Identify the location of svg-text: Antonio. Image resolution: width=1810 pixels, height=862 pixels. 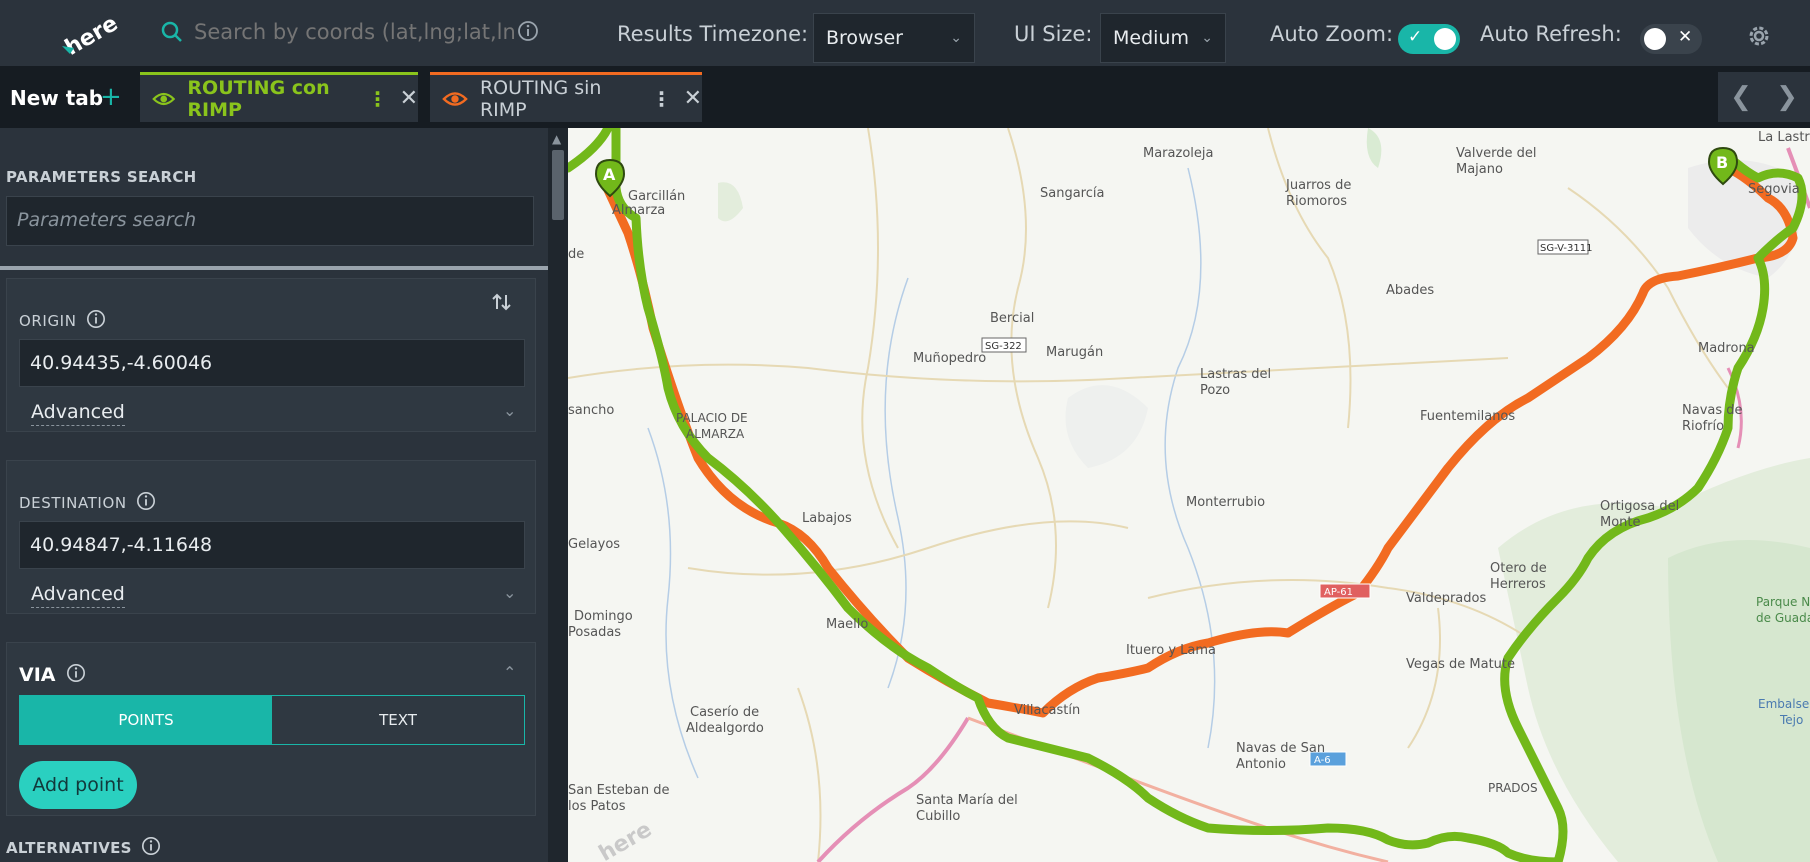
(1261, 764).